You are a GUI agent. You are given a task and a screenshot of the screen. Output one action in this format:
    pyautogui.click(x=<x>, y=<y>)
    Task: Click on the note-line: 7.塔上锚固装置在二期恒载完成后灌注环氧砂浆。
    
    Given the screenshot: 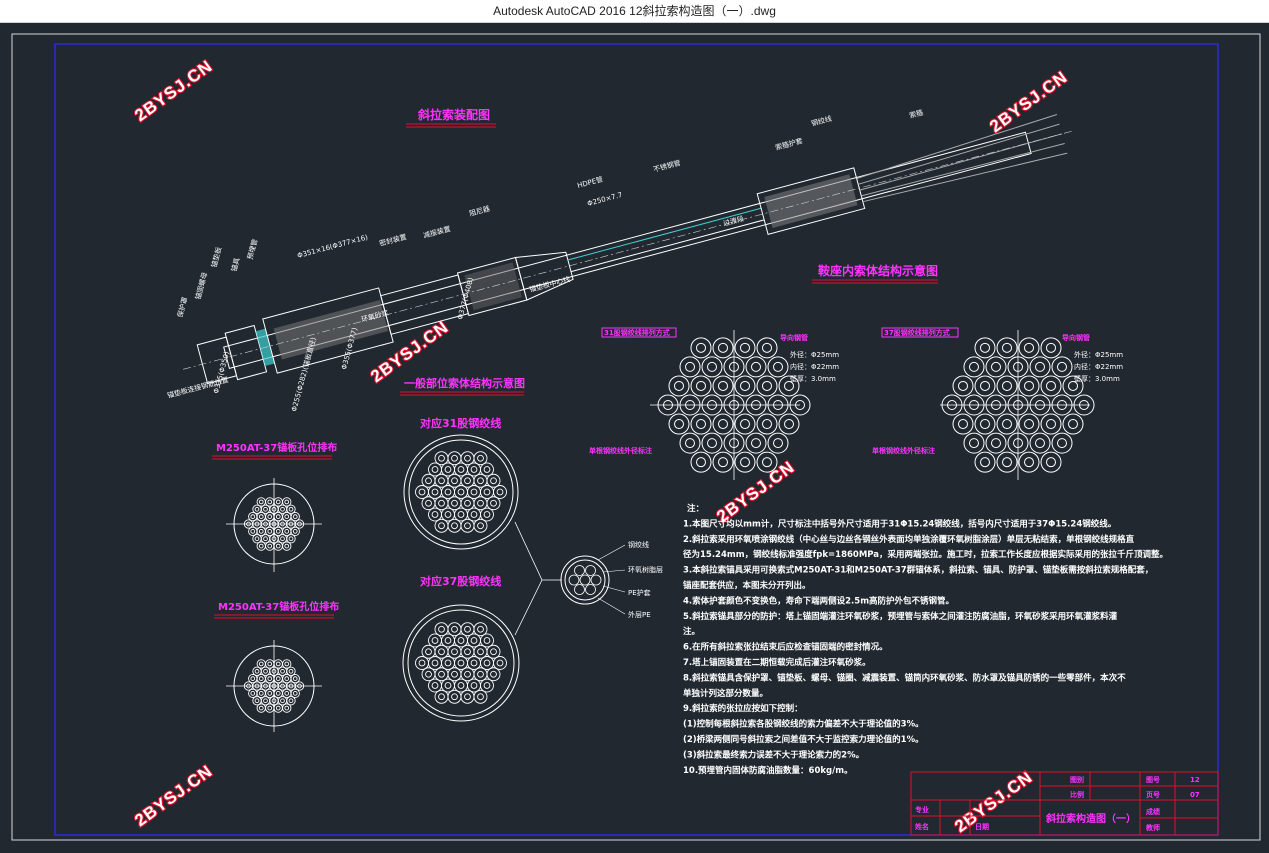 What is the action you would take?
    pyautogui.click(x=777, y=662)
    